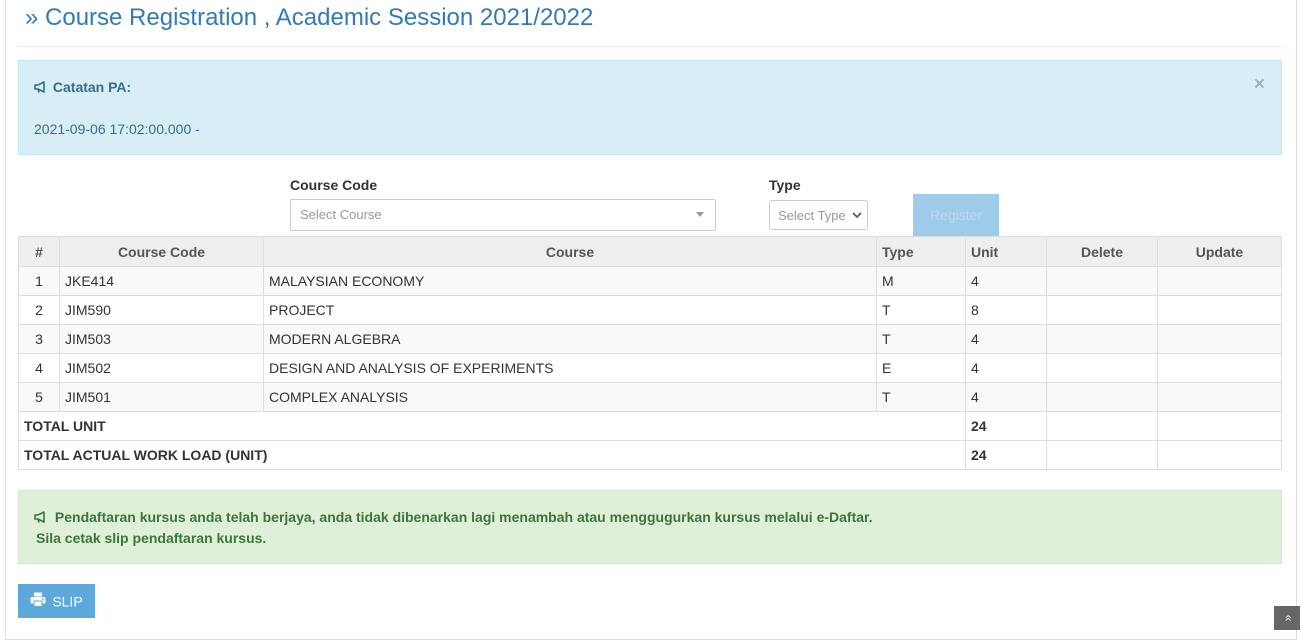 This screenshot has width=1302, height=640. I want to click on table-row: 3 JIM503 MODERN ALGEBRA T 4, so click(650, 339).